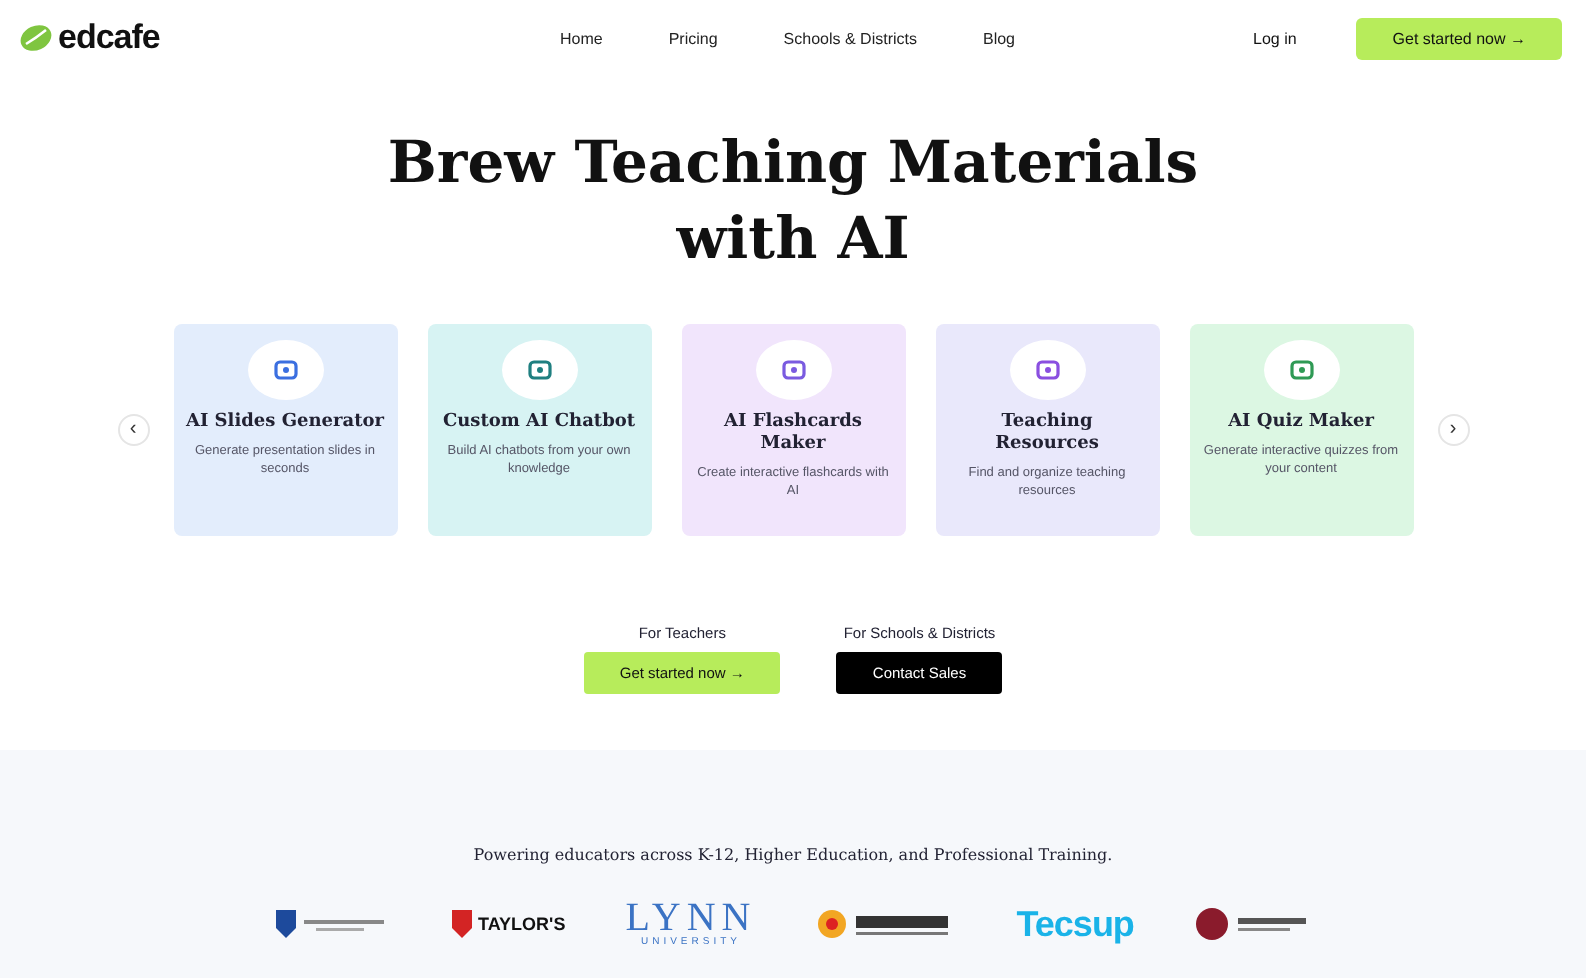  What do you see at coordinates (793, 855) in the screenshot?
I see `trust-text: Powering educators across K-12, Higher Education, and Professional Training.` at bounding box center [793, 855].